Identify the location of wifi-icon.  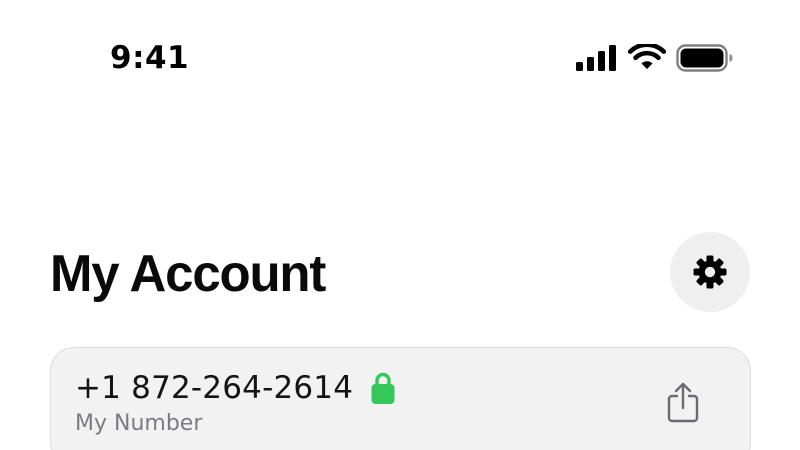
(647, 58).